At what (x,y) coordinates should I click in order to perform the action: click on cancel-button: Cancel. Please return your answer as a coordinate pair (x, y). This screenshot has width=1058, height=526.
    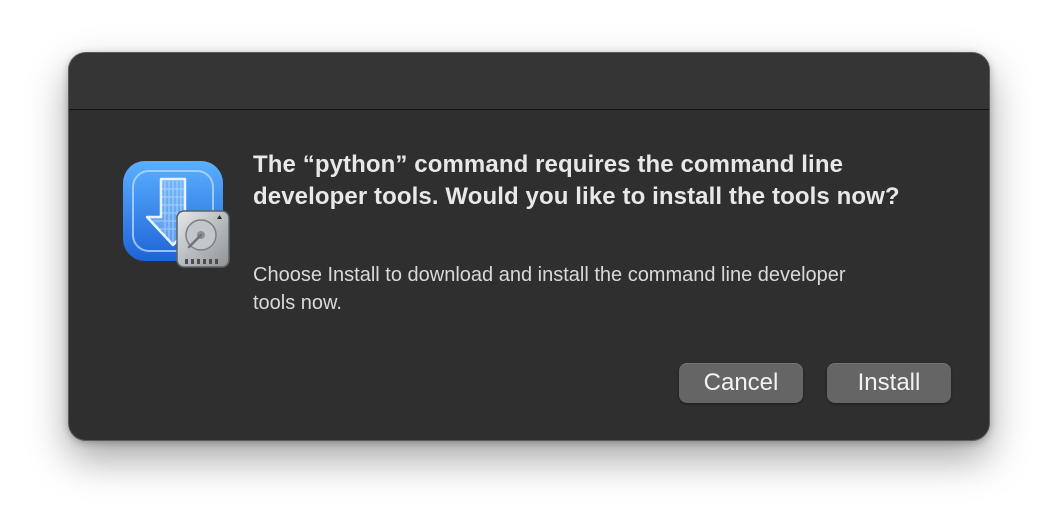
    Looking at the image, I should click on (741, 383).